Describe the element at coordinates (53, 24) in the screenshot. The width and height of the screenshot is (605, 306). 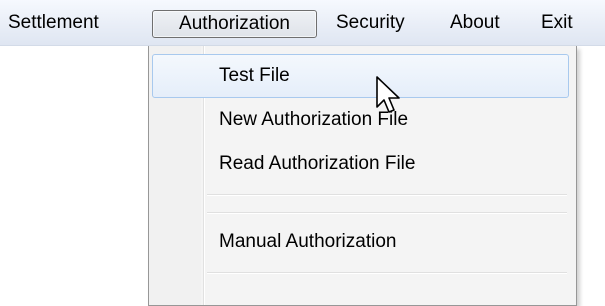
I see `menu-settlement: Settlement` at that location.